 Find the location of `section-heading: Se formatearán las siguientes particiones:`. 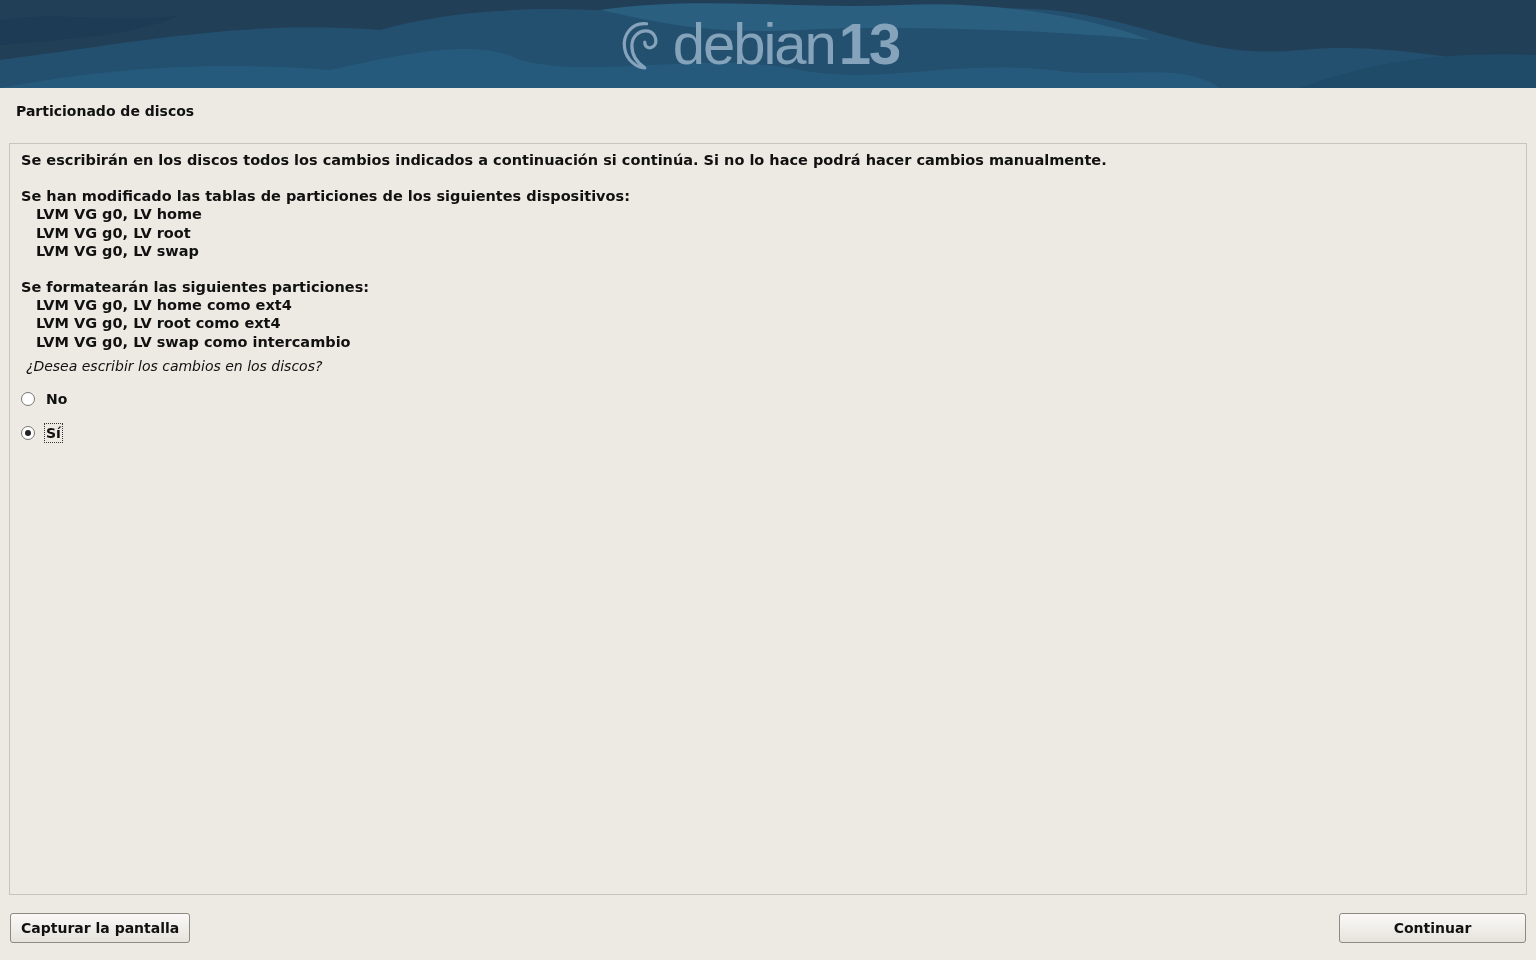

section-heading: Se formatearán las siguientes particiones: is located at coordinates (195, 287).